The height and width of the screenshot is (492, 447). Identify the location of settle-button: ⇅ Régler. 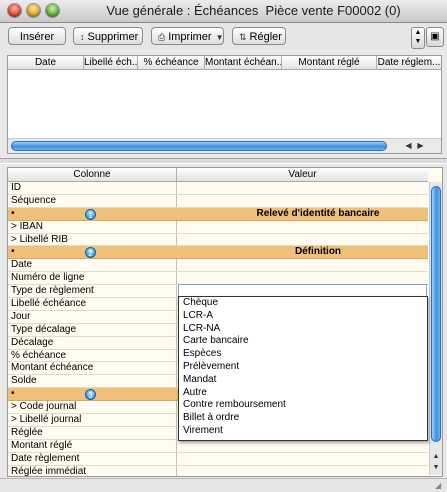
(259, 36).